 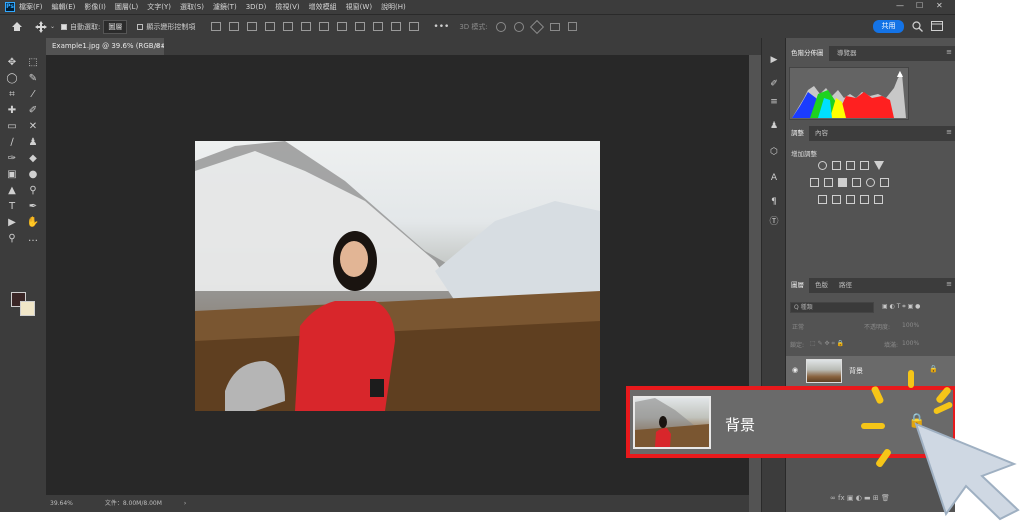 I want to click on pen-tool-icon: ✒, so click(x=33, y=207).